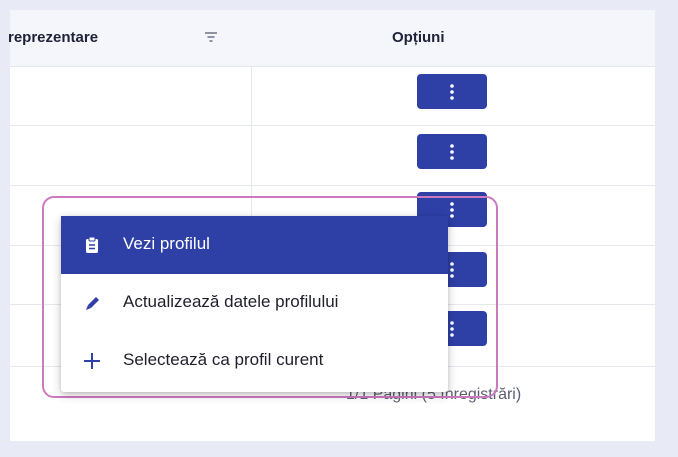 The image size is (678, 457). Describe the element at coordinates (166, 243) in the screenshot. I see `menu-item-label: Vezi profilul` at that location.